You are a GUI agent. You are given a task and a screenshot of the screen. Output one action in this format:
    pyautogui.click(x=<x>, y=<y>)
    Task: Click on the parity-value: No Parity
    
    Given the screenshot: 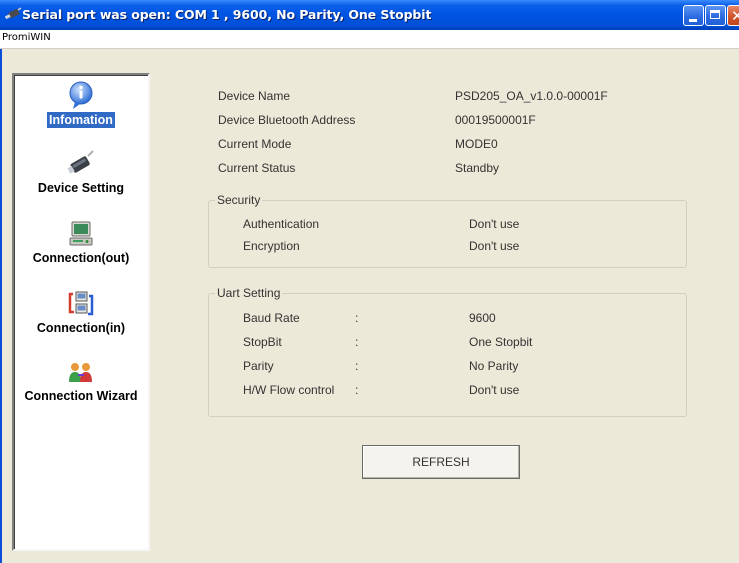 What is the action you would take?
    pyautogui.click(x=494, y=366)
    